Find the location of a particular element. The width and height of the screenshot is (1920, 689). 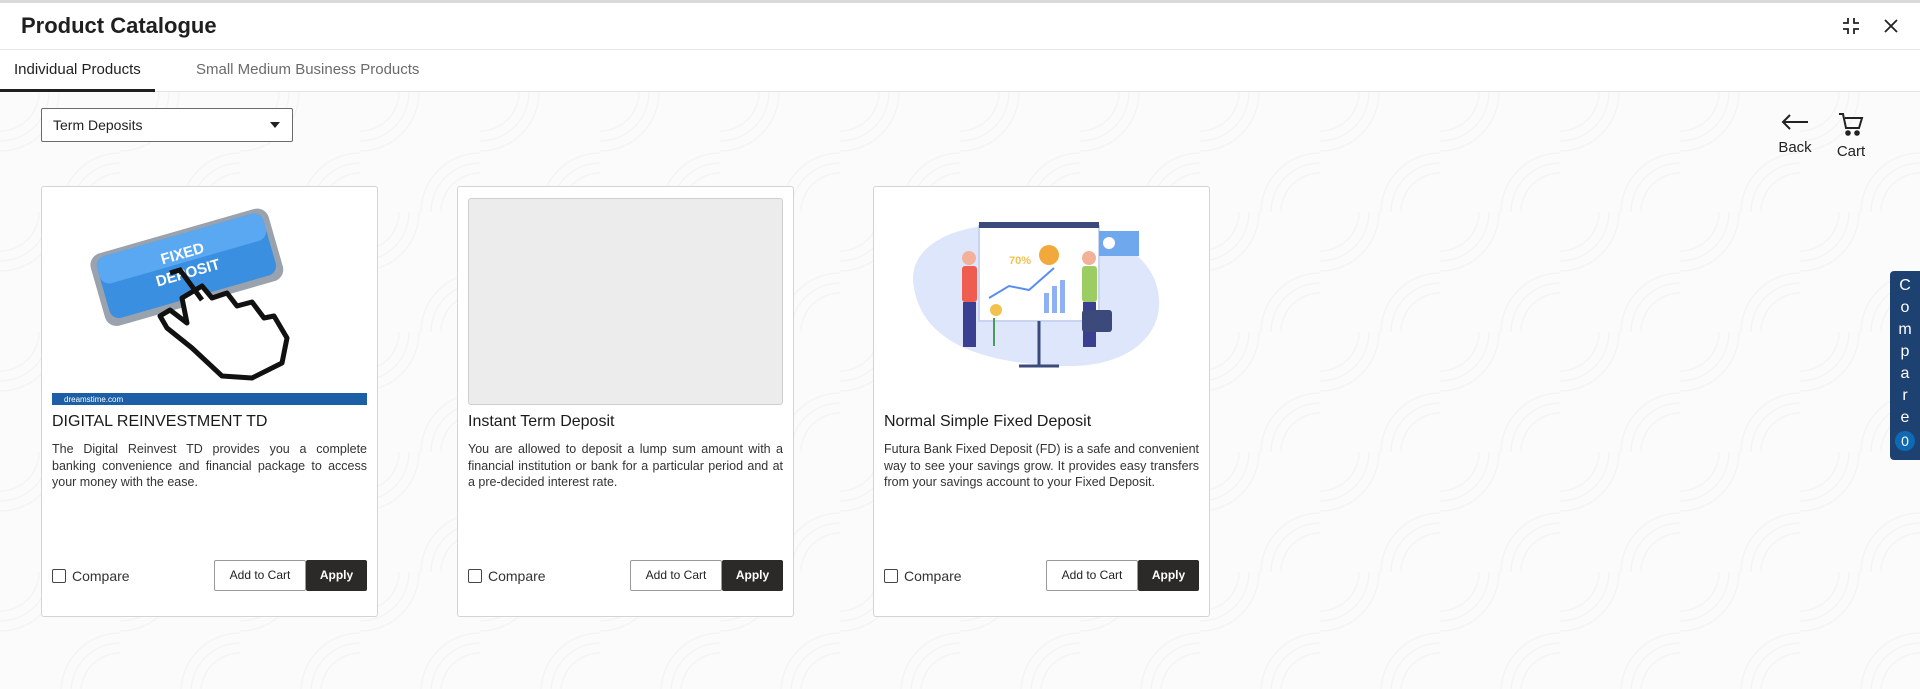

image-percent-text: 70% is located at coordinates (1020, 261).